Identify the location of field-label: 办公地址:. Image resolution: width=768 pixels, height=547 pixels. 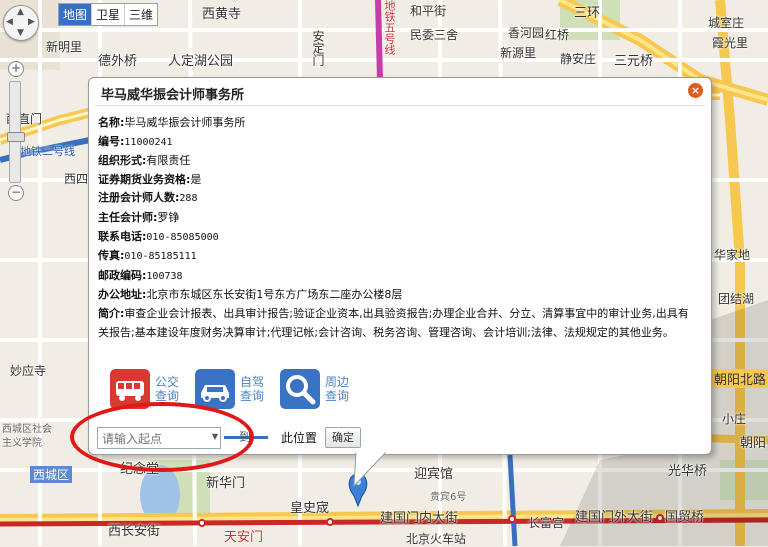
(122, 295).